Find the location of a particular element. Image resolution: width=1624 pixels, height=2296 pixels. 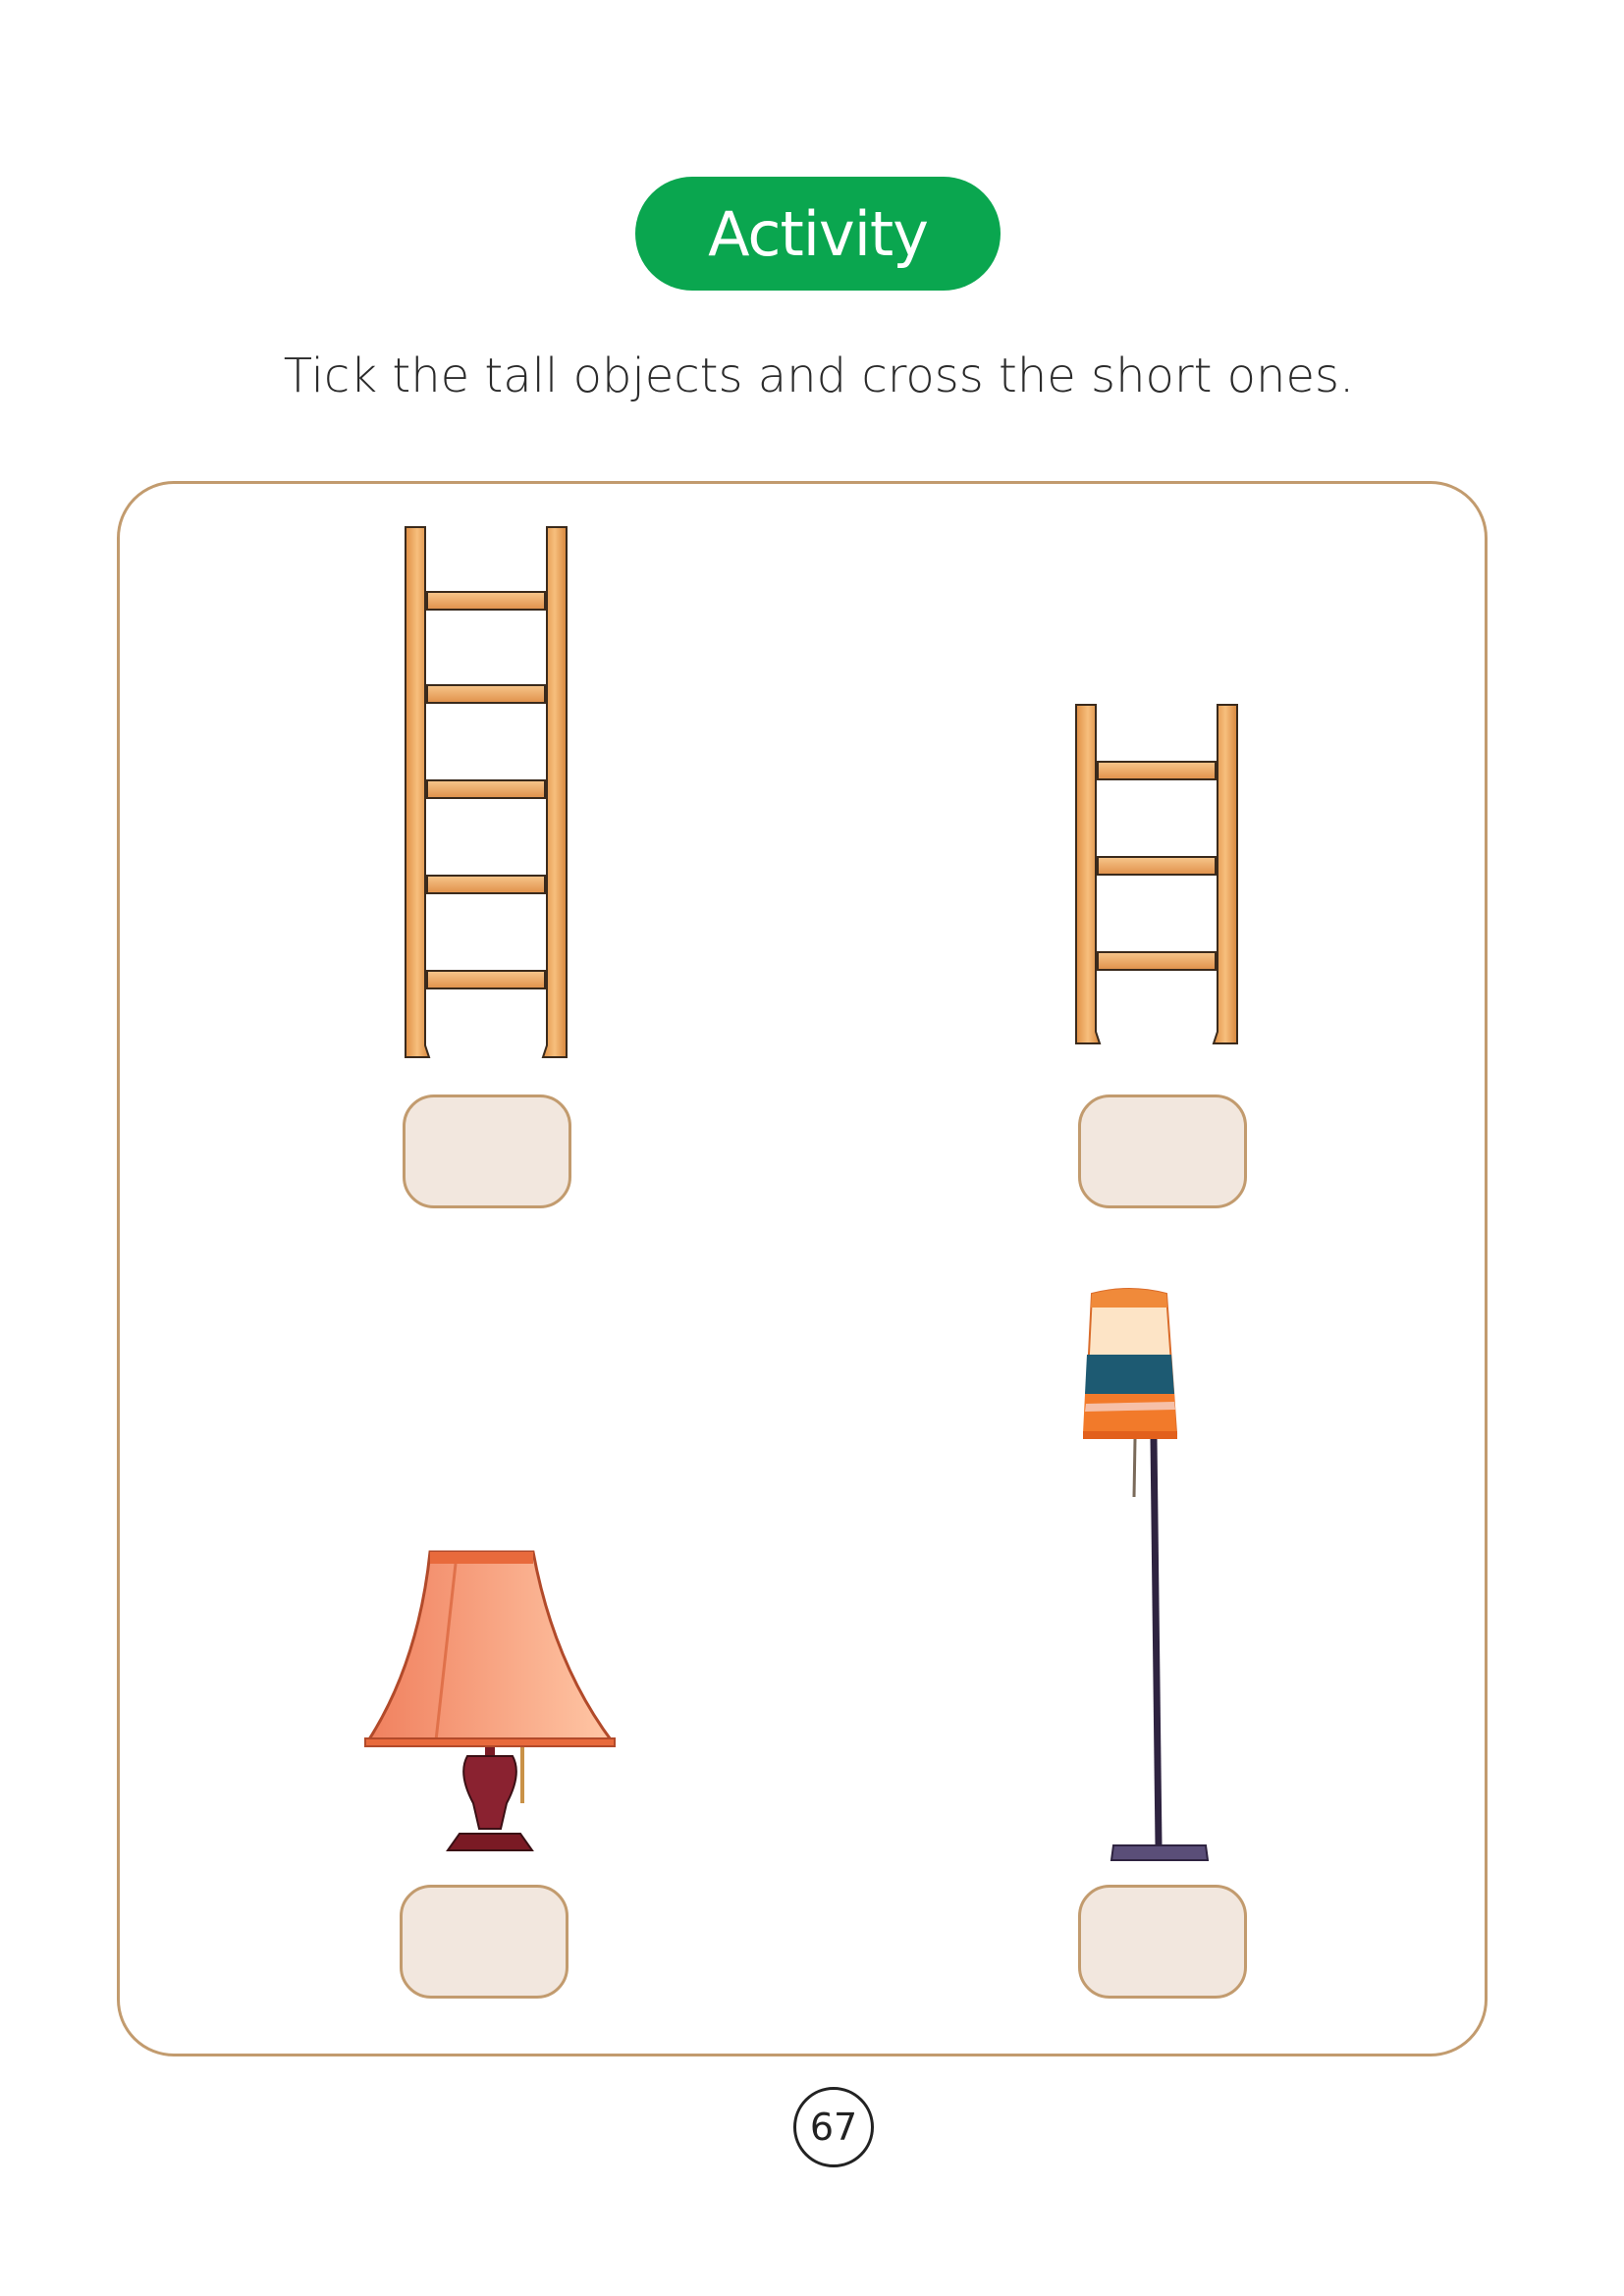

tall-ladder-image is located at coordinates (486, 792).